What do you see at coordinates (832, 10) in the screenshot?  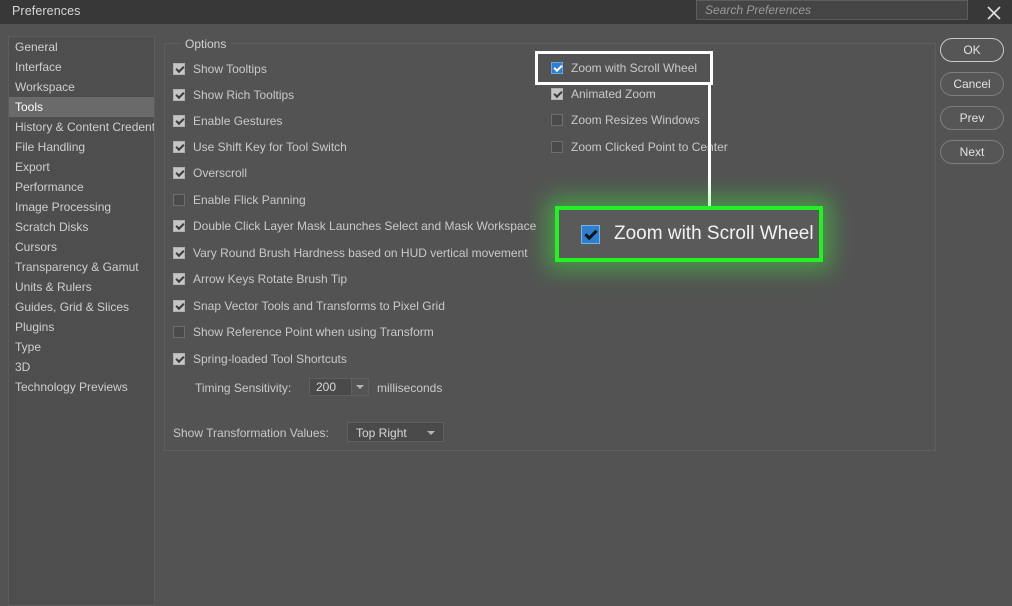 I see `search-input: Search Preferences` at bounding box center [832, 10].